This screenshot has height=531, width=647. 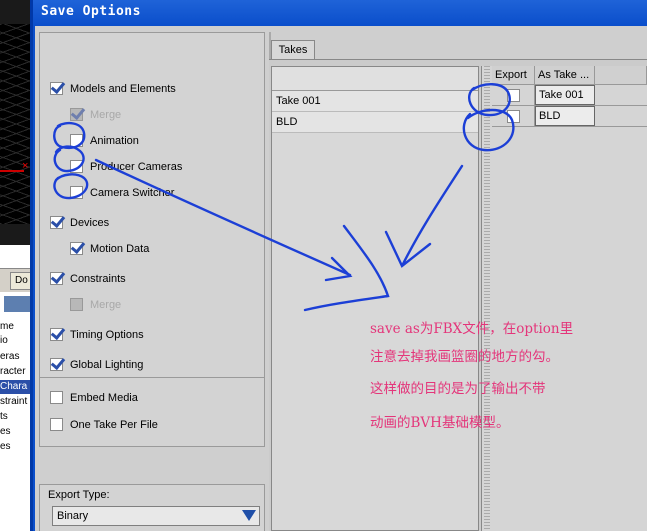 What do you see at coordinates (76, 192) in the screenshot?
I see `camera-switcher-checkbox` at bounding box center [76, 192].